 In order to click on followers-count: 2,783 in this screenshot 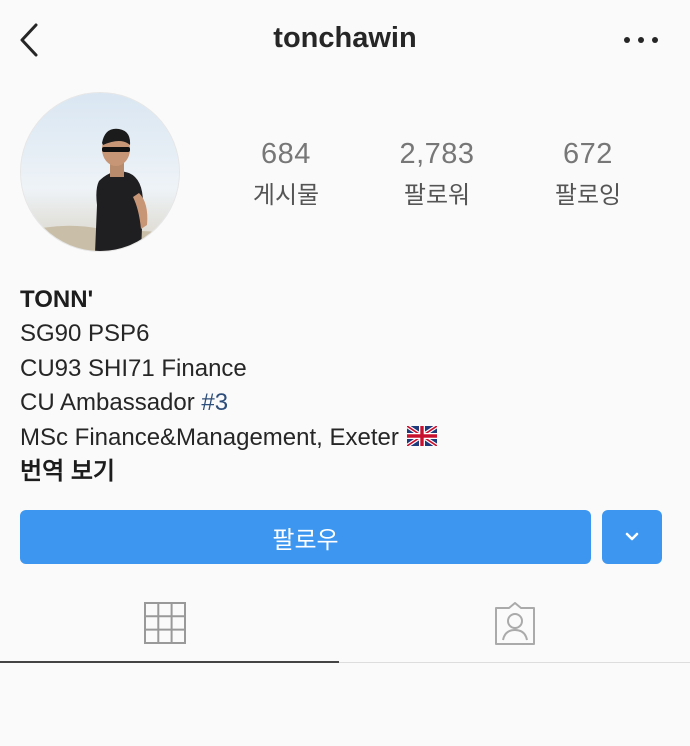, I will do `click(437, 154)`.